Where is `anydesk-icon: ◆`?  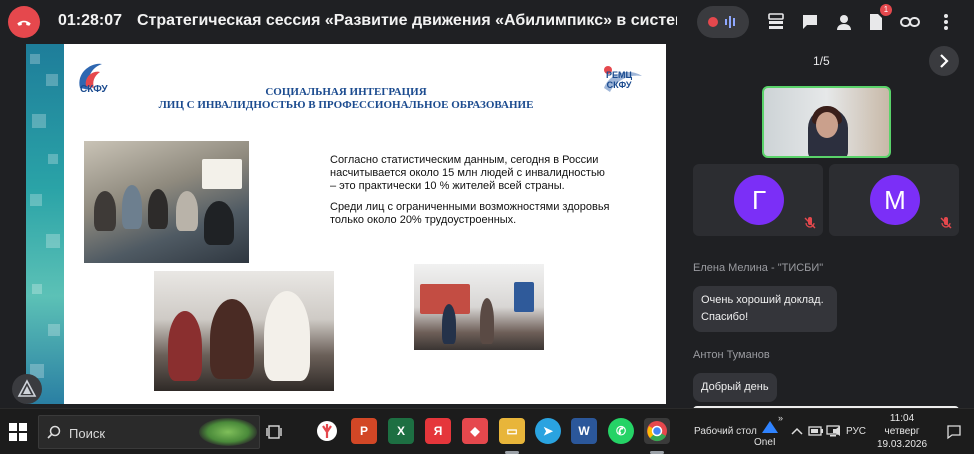 anydesk-icon: ◆ is located at coordinates (475, 431).